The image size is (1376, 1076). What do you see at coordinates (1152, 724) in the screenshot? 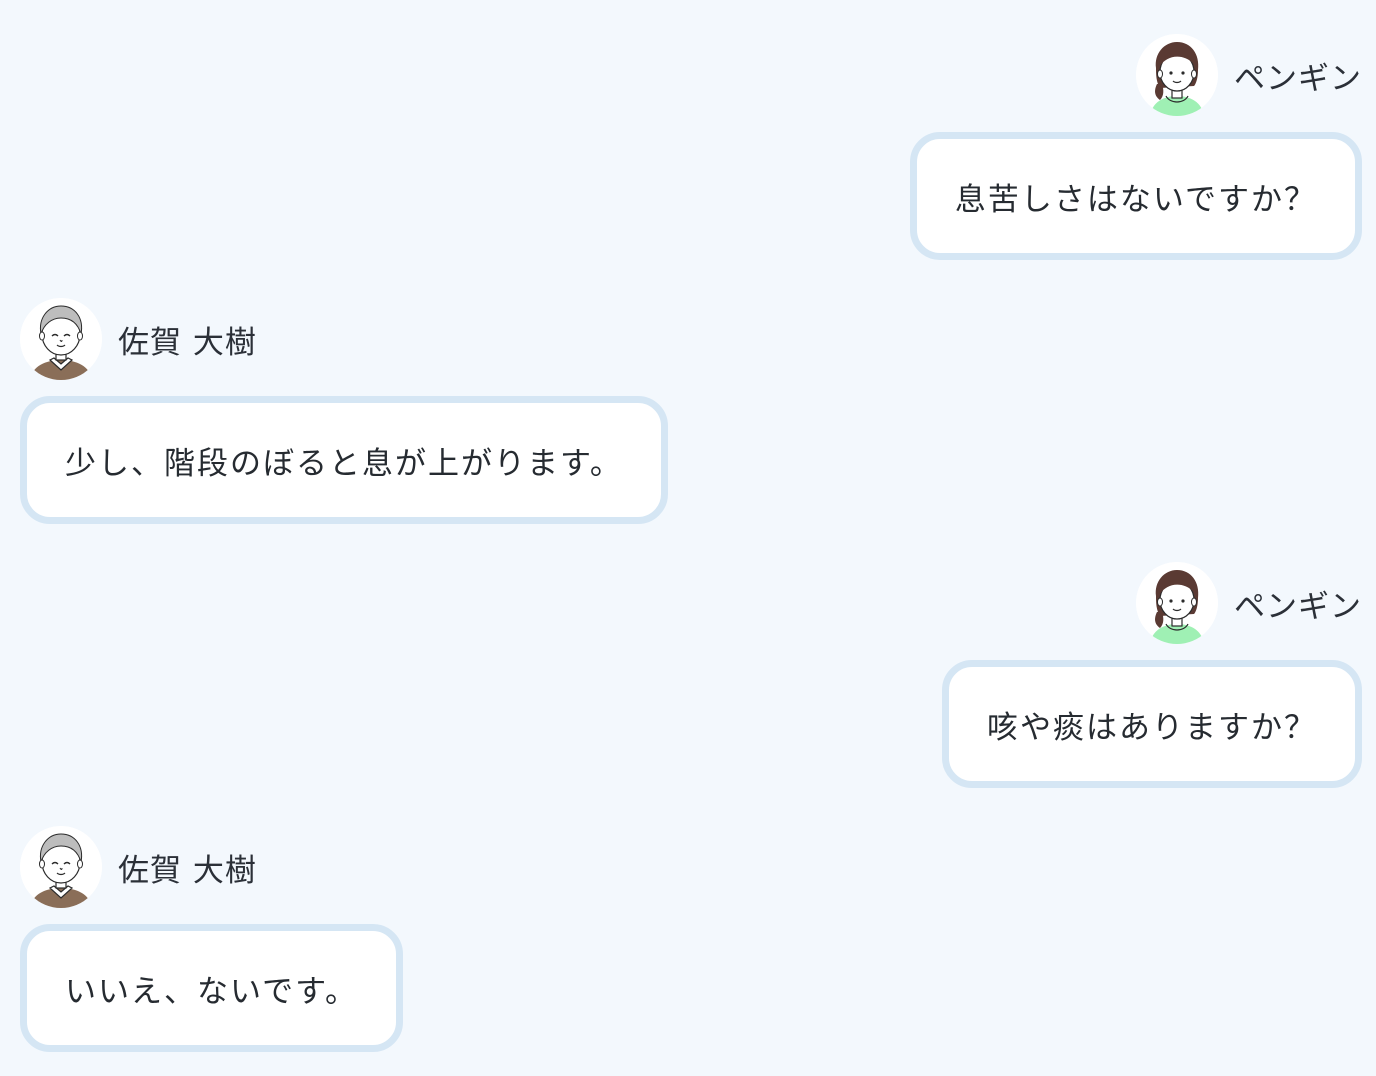
I see `message-bubble: 咳や痰はありますか？` at bounding box center [1152, 724].